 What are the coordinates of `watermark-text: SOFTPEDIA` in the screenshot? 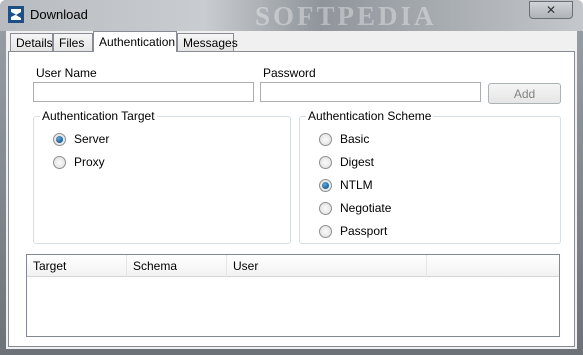 It's located at (346, 16).